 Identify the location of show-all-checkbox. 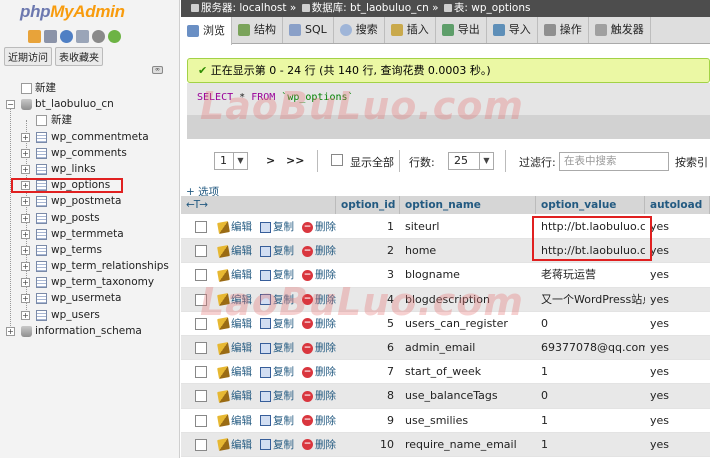
(337, 160).